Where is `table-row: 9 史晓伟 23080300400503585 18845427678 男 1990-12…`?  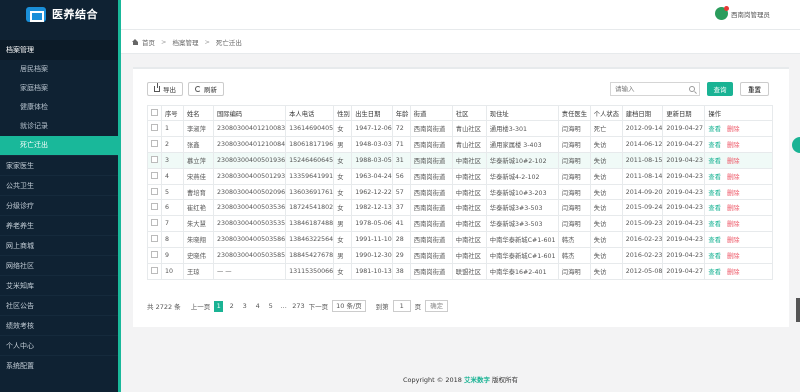 table-row: 9 史晓伟 23080300400503585 18845427678 男 1990-12… is located at coordinates (460, 256).